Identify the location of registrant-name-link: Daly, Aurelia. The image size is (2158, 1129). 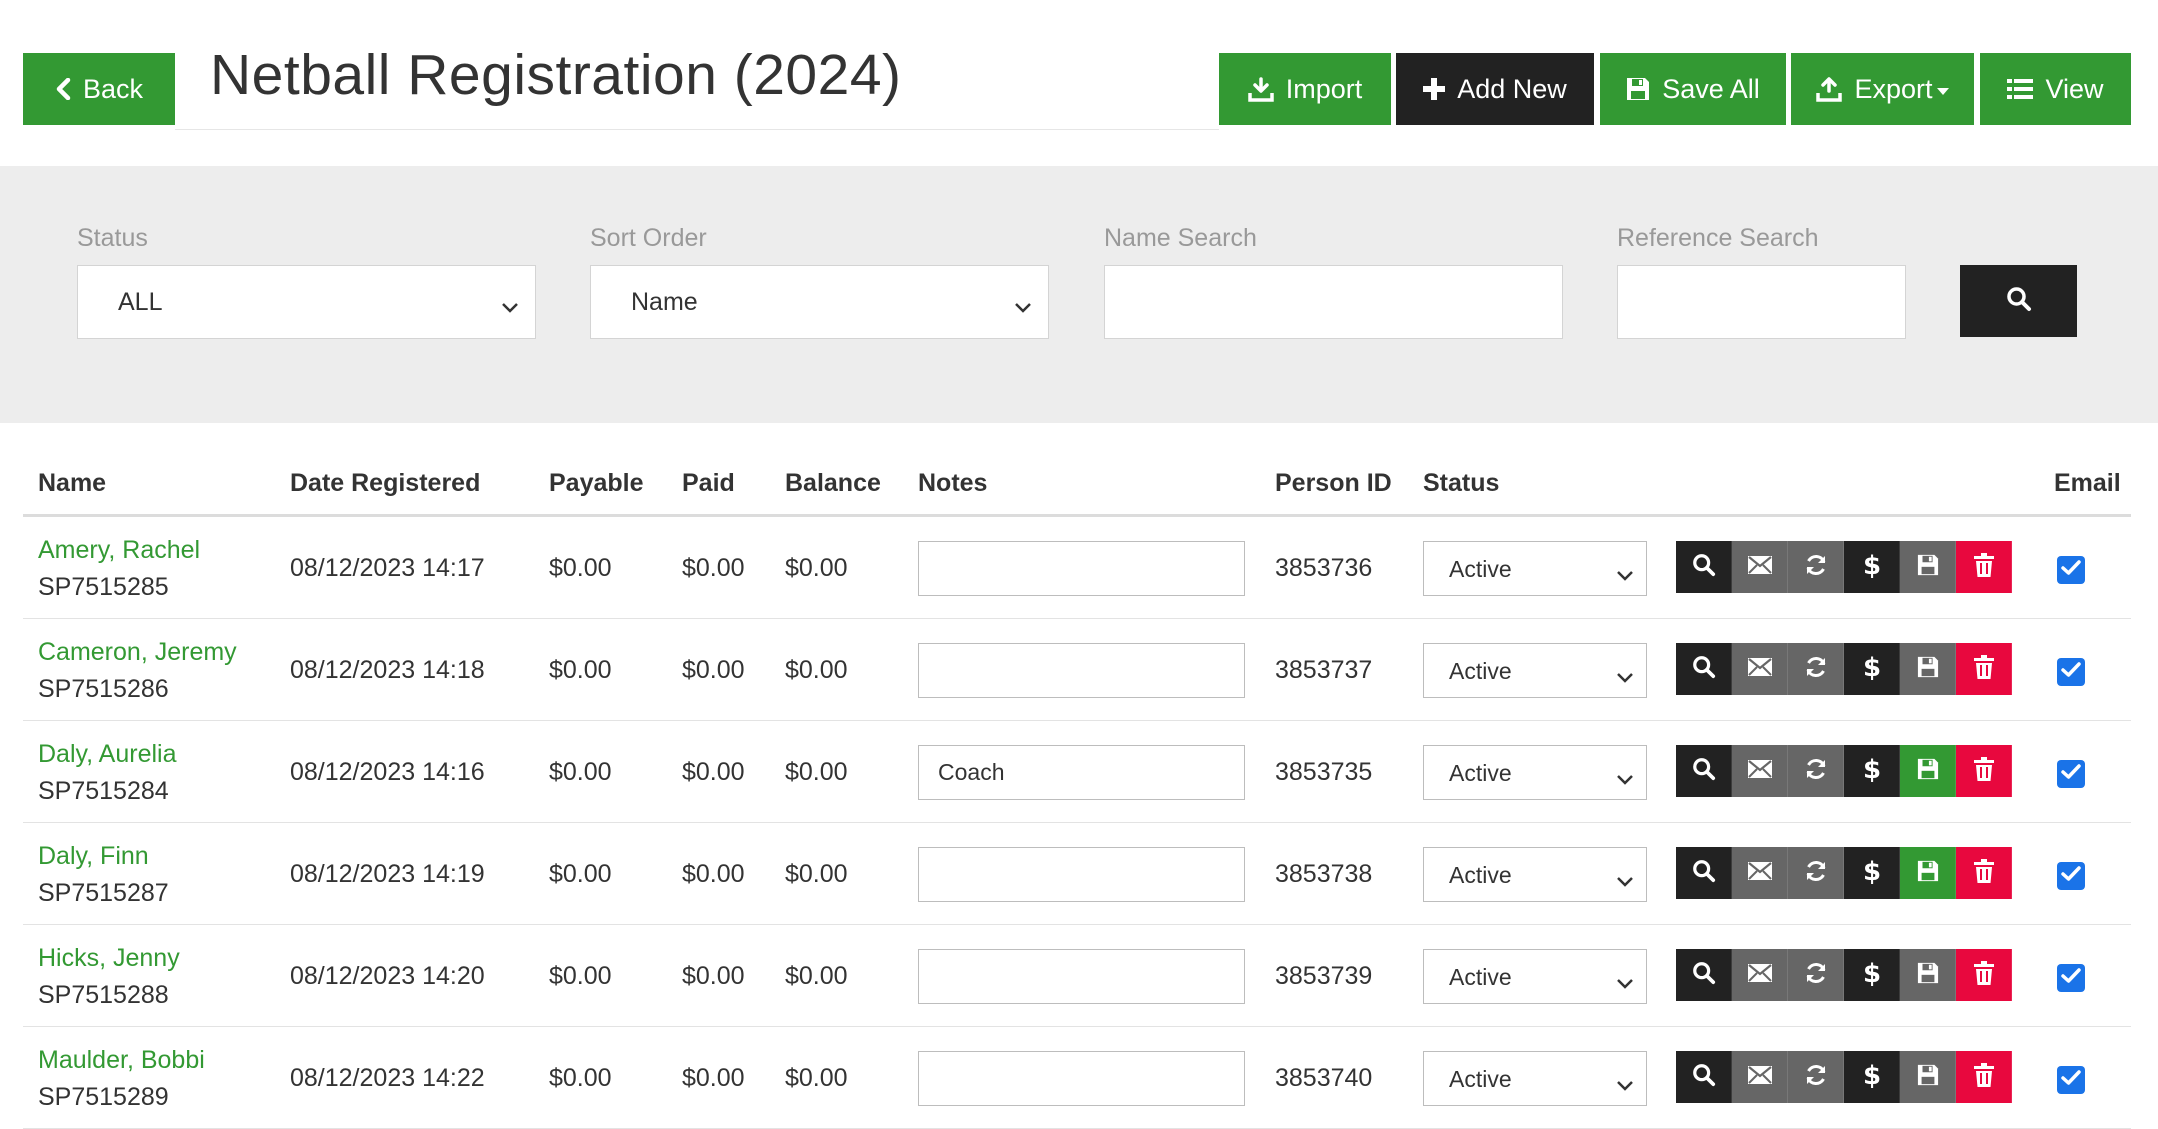
(107, 754).